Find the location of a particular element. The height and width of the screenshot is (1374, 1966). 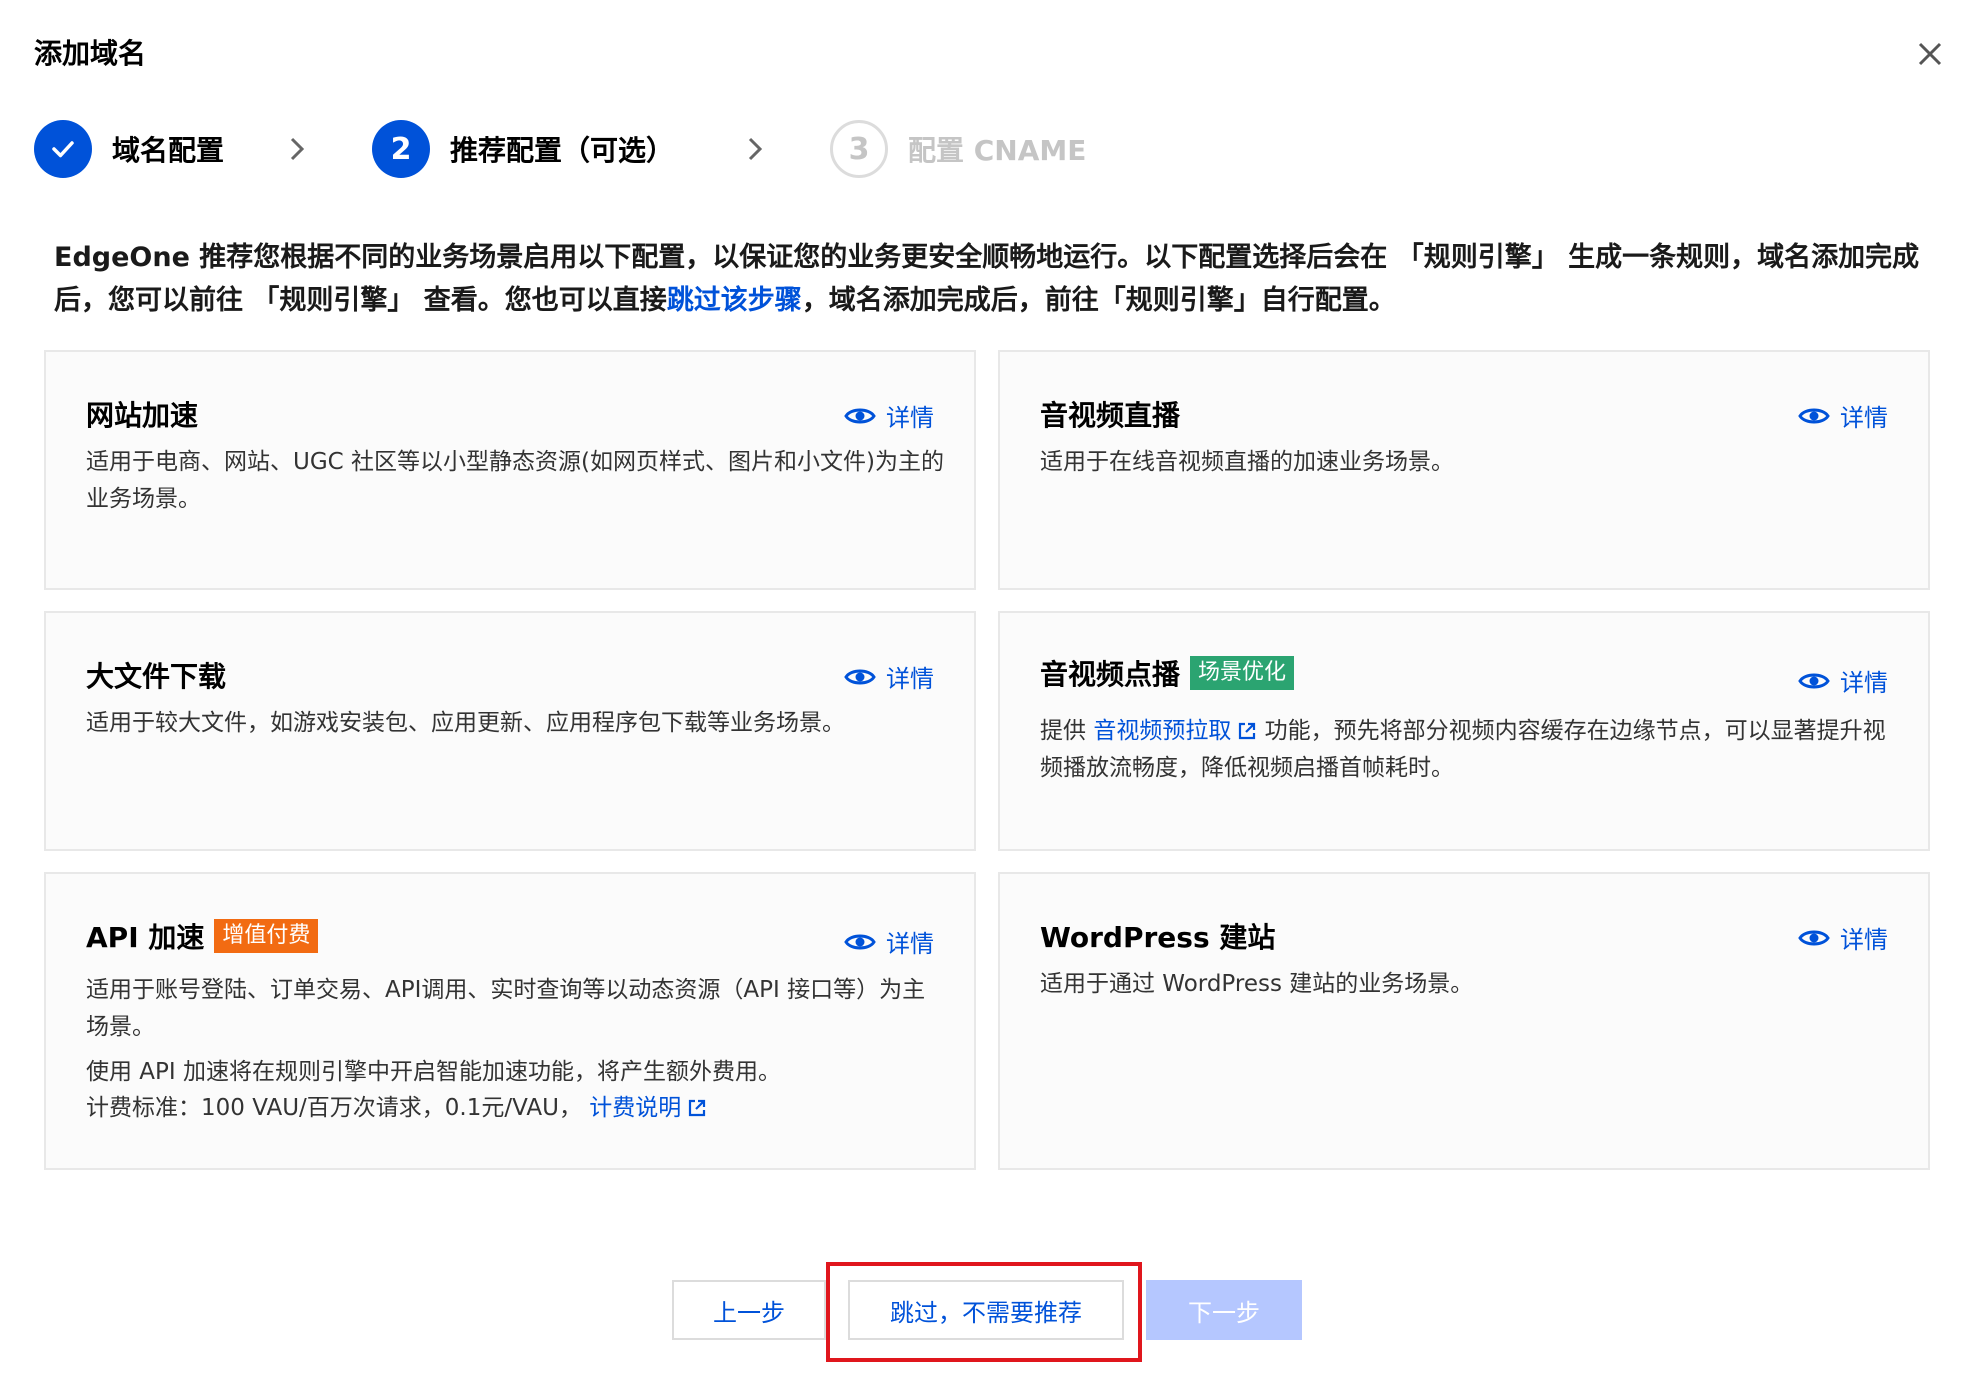

pricing-text: 计费标准：100 VAU/百万次请求，0.1元/VAU， is located at coordinates (334, 1108).